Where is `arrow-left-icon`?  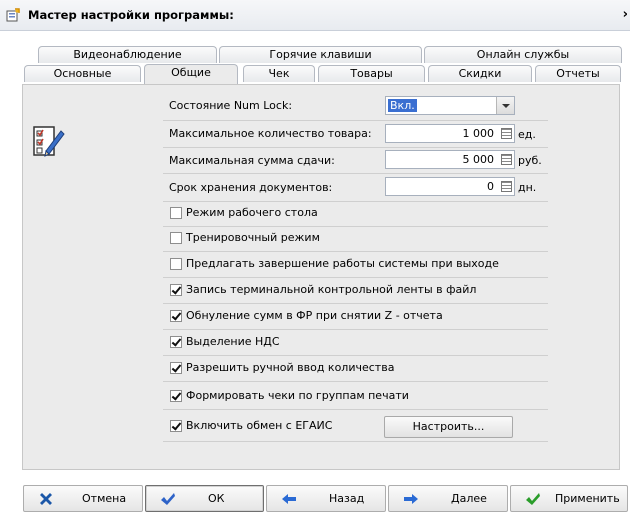
arrow-left-icon is located at coordinates (289, 499).